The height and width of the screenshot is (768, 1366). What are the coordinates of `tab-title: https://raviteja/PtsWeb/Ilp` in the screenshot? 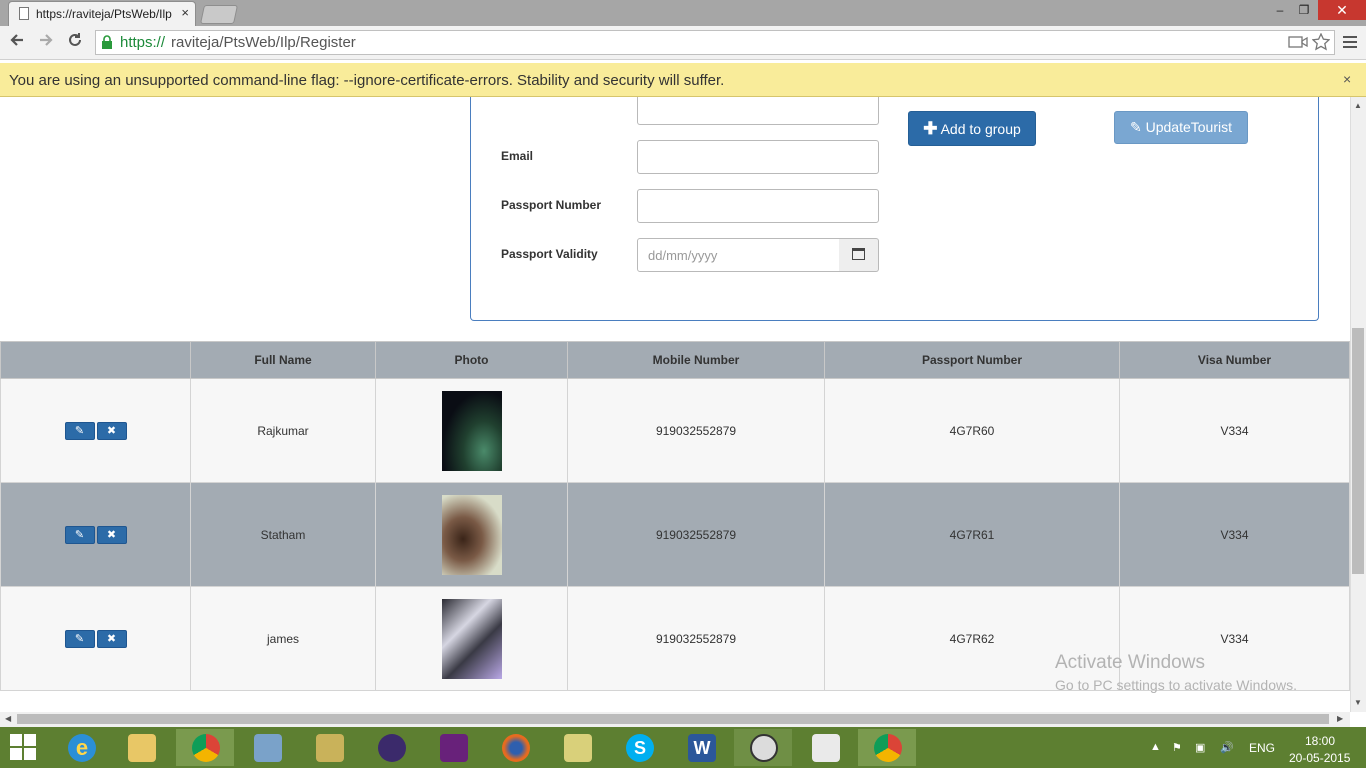 It's located at (104, 14).